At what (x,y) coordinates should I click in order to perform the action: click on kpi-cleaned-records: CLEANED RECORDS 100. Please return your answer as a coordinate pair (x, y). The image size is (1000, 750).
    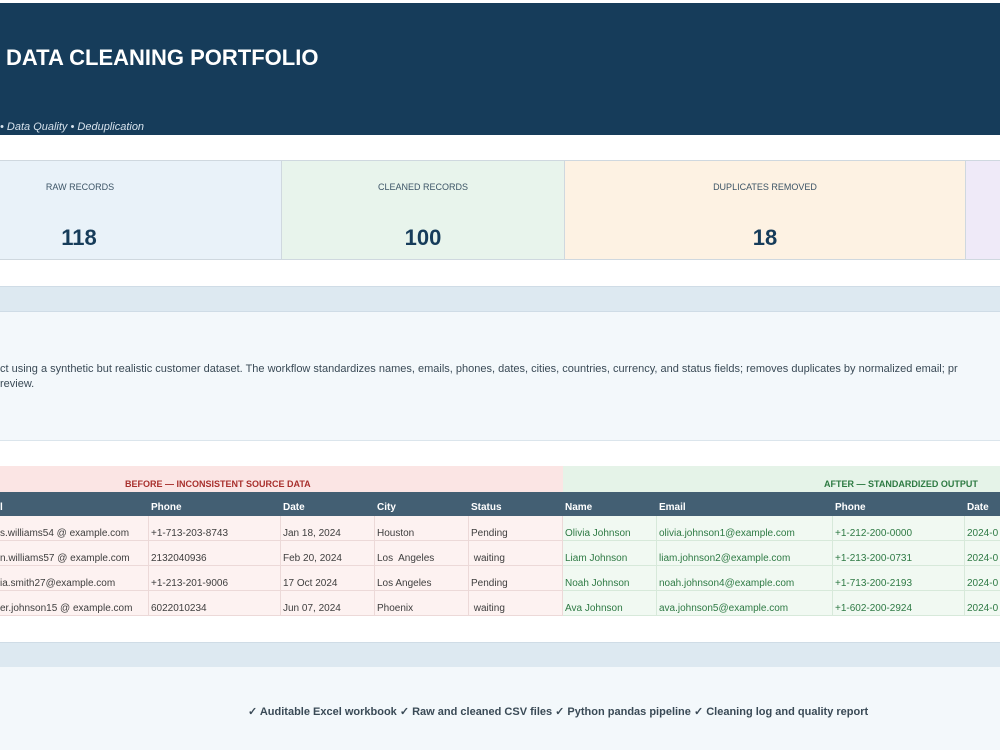
    Looking at the image, I should click on (423, 210).